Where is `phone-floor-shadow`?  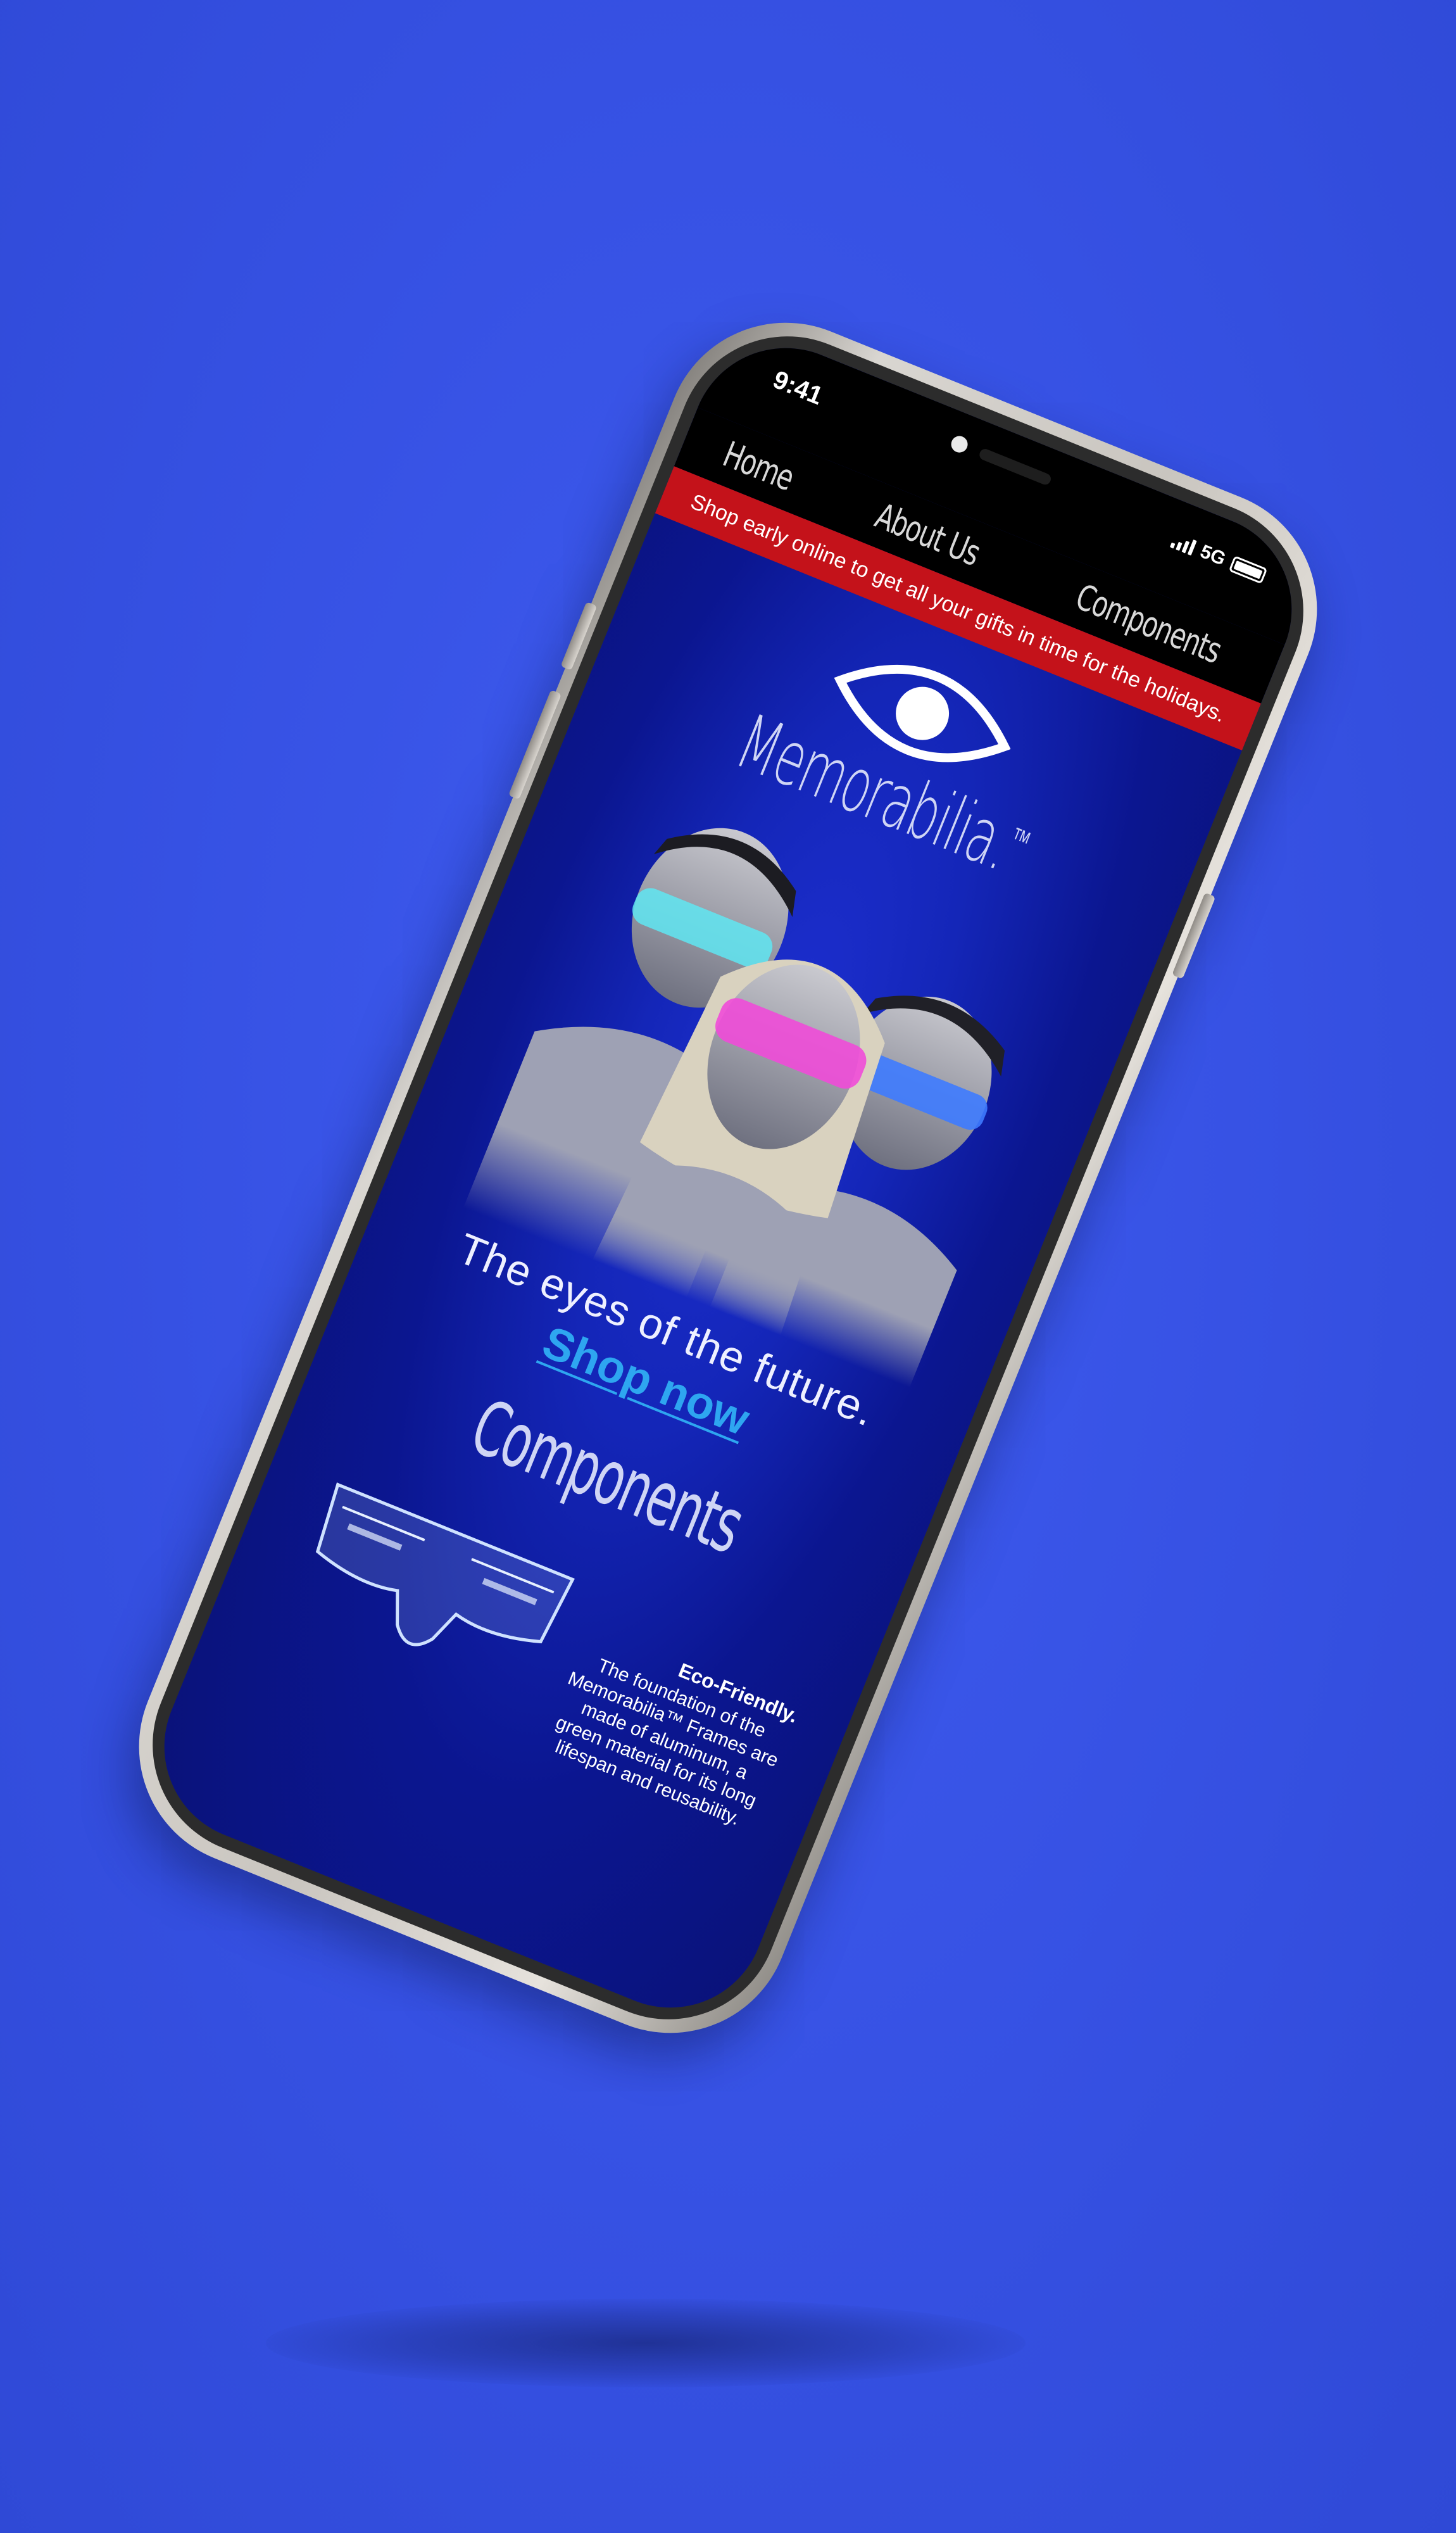
phone-floor-shadow is located at coordinates (646, 2343).